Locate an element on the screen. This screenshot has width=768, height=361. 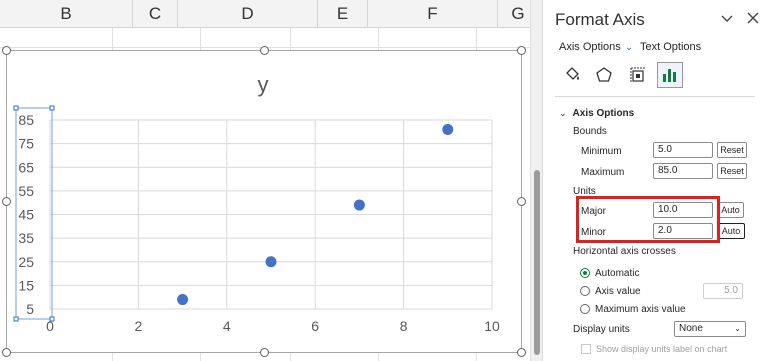
x-tick-label: 10 is located at coordinates (492, 326).